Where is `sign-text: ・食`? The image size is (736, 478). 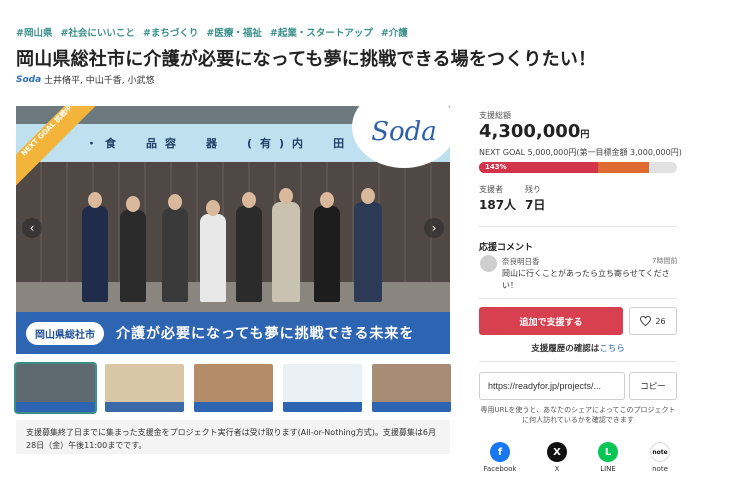
sign-text: ・食 is located at coordinates (105, 143).